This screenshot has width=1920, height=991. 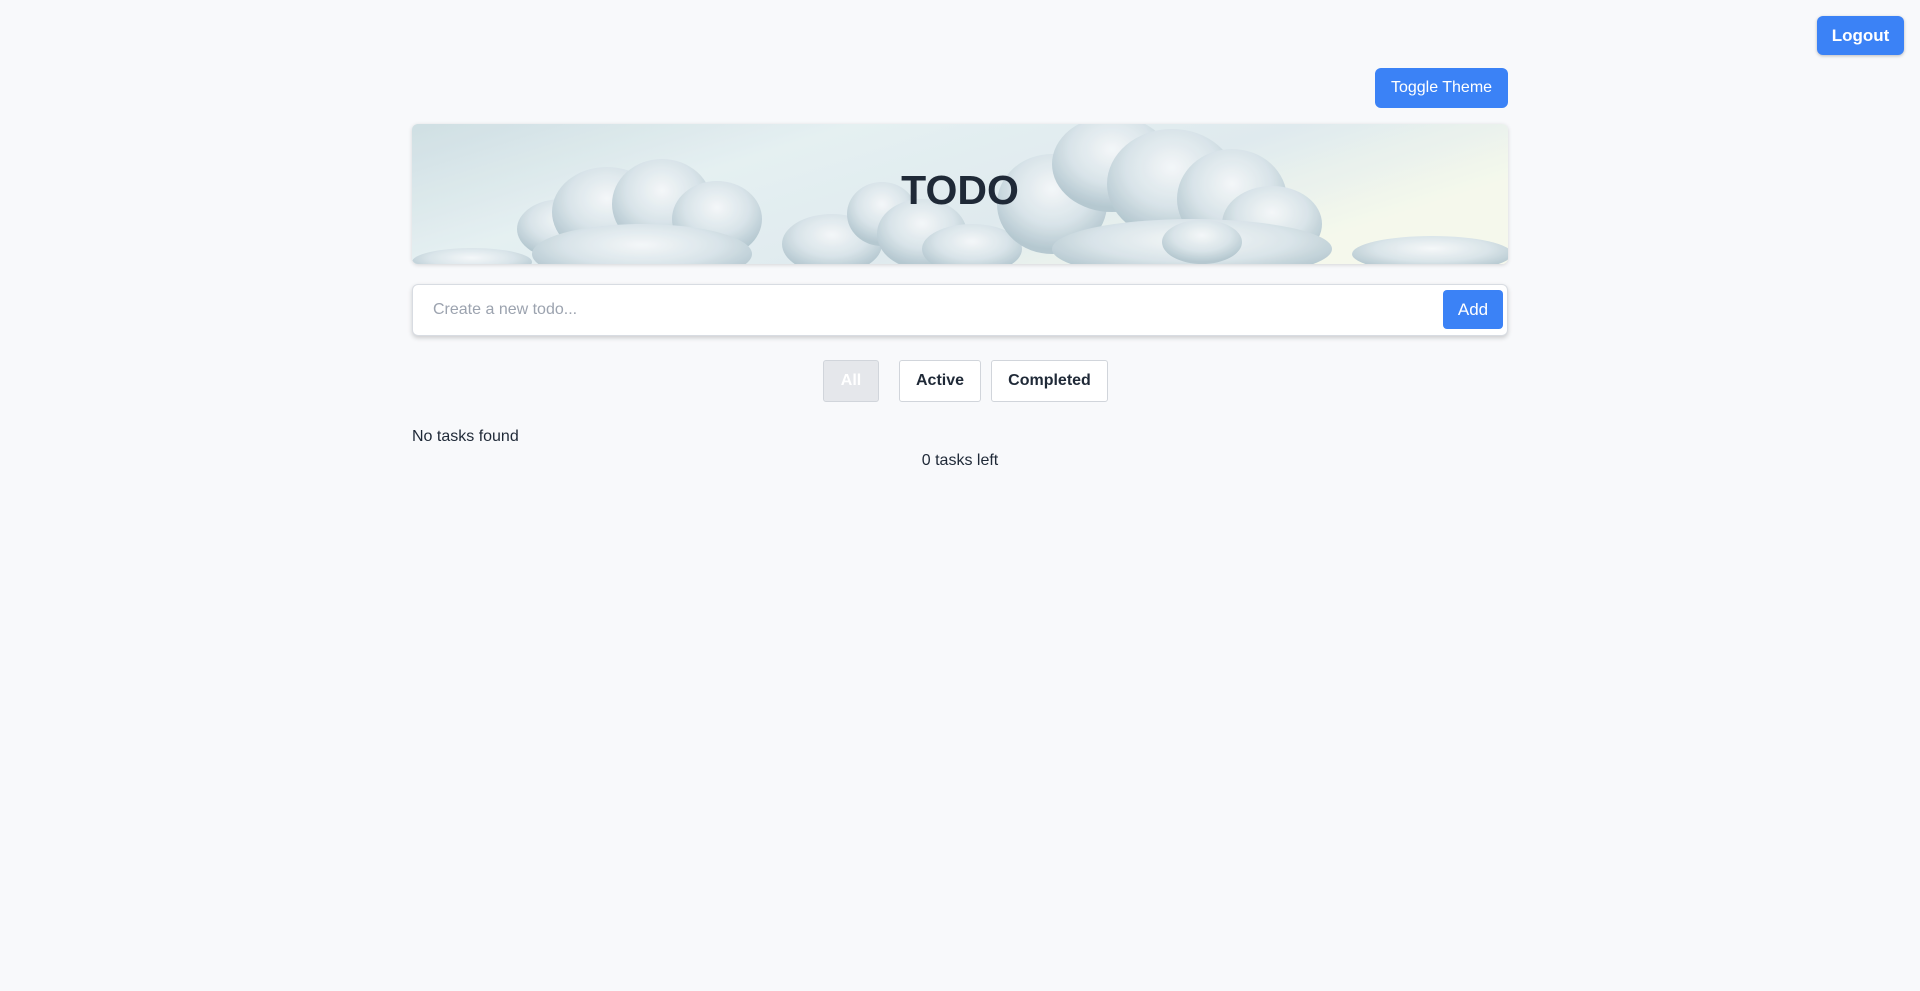 I want to click on logout-button: Logout, so click(x=1860, y=35).